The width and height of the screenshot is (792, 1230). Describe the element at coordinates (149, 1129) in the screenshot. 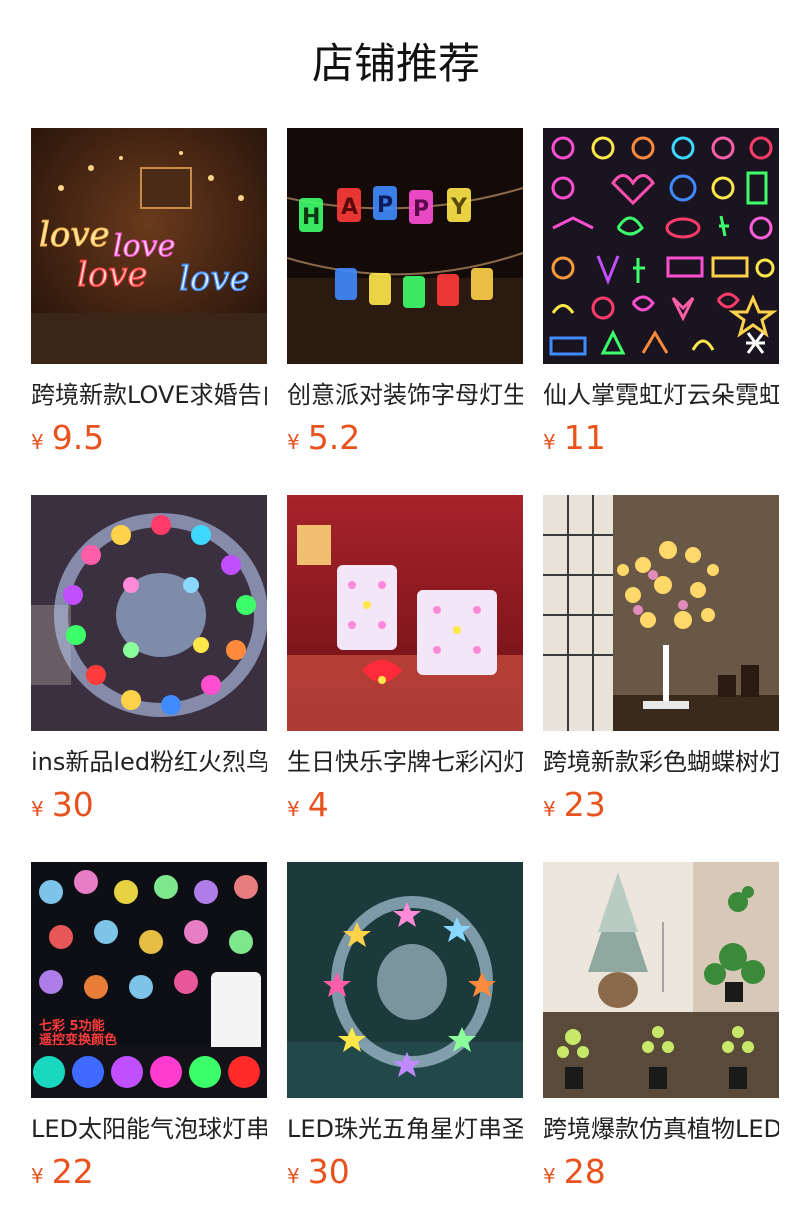

I see `product-name: LED太阳能气泡球灯串遥控` at that location.